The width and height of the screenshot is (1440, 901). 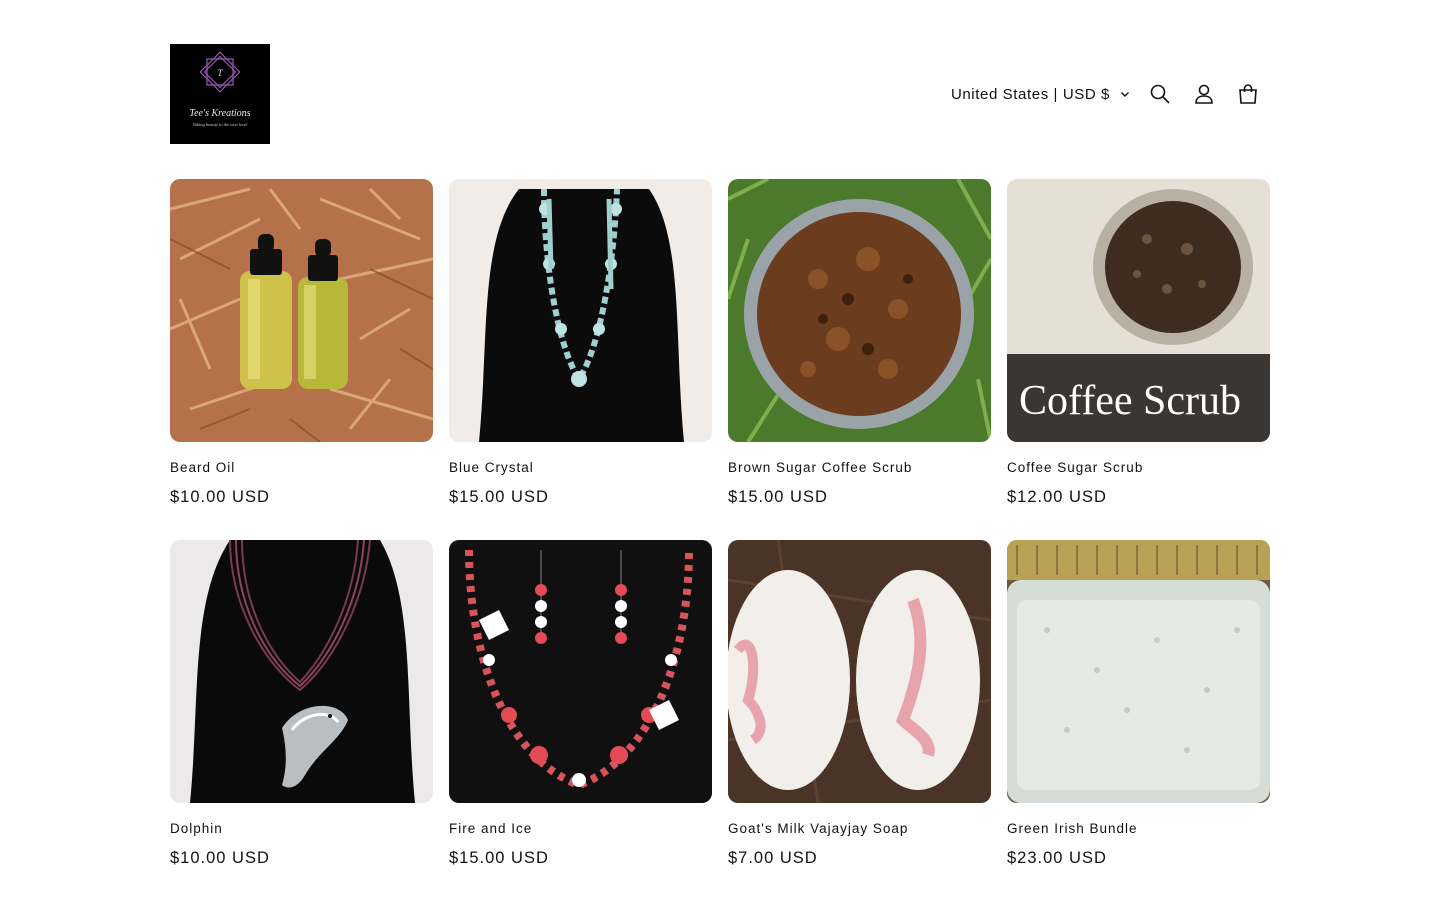 I want to click on product-title: Dolphin, so click(x=301, y=829).